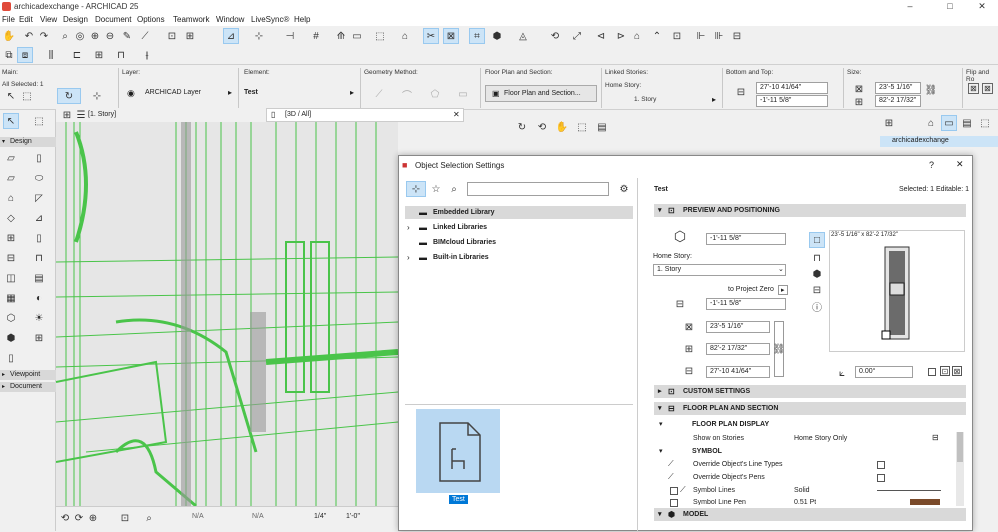 The height and width of the screenshot is (532, 998). I want to click on override-line-types-checkbox, so click(881, 465).